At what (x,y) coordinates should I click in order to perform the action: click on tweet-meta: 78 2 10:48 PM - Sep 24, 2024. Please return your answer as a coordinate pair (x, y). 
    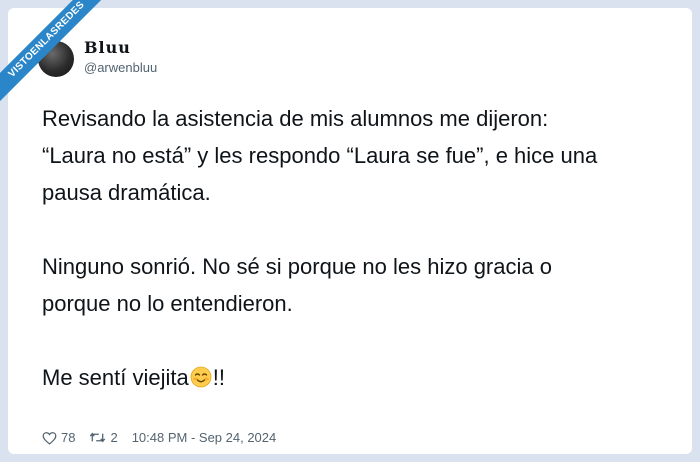
    Looking at the image, I should click on (159, 437).